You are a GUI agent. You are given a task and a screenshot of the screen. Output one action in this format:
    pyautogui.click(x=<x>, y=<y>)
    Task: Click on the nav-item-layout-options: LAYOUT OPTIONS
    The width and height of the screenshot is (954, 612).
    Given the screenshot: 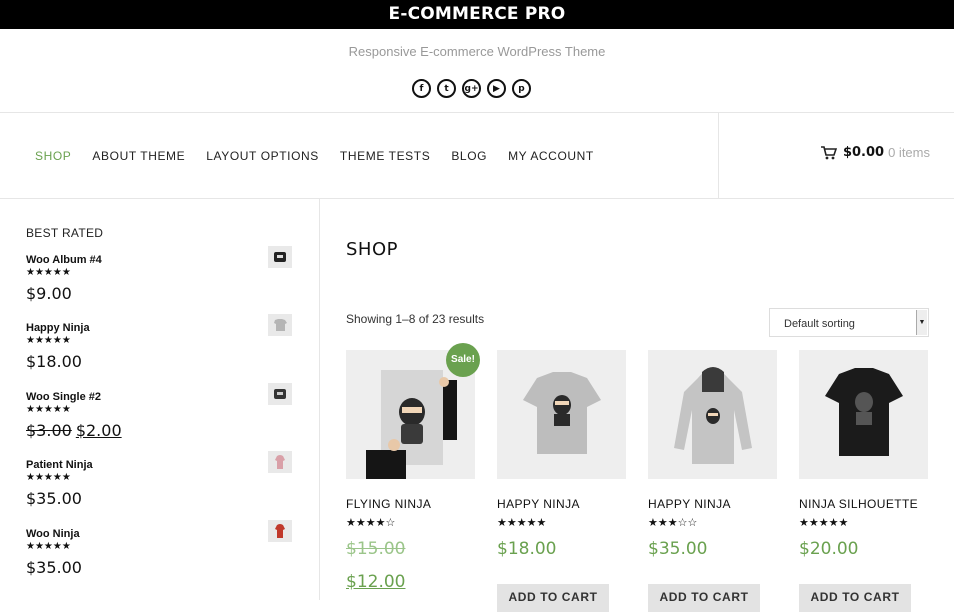 What is the action you would take?
    pyautogui.click(x=262, y=156)
    